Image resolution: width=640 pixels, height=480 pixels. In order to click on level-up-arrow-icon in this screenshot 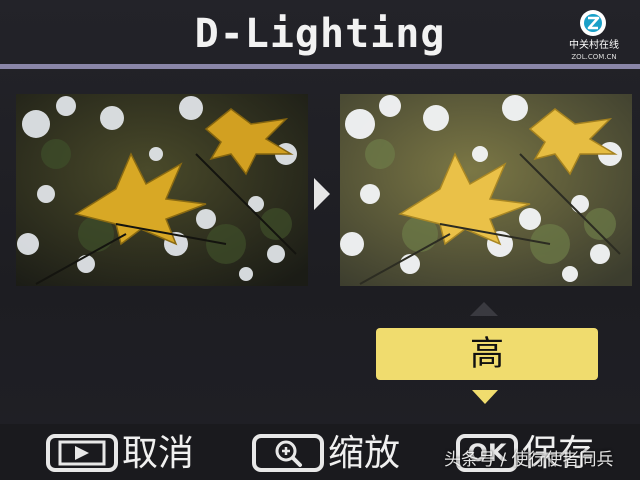, I will do `click(484, 309)`.